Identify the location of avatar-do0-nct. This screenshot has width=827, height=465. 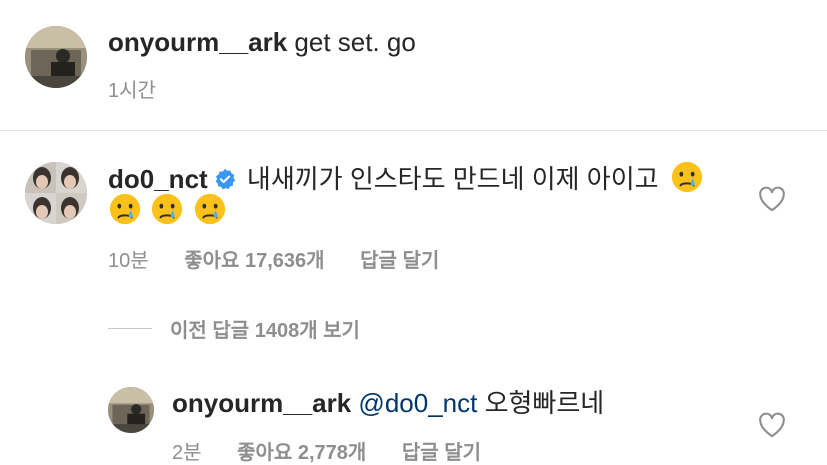
(56, 193).